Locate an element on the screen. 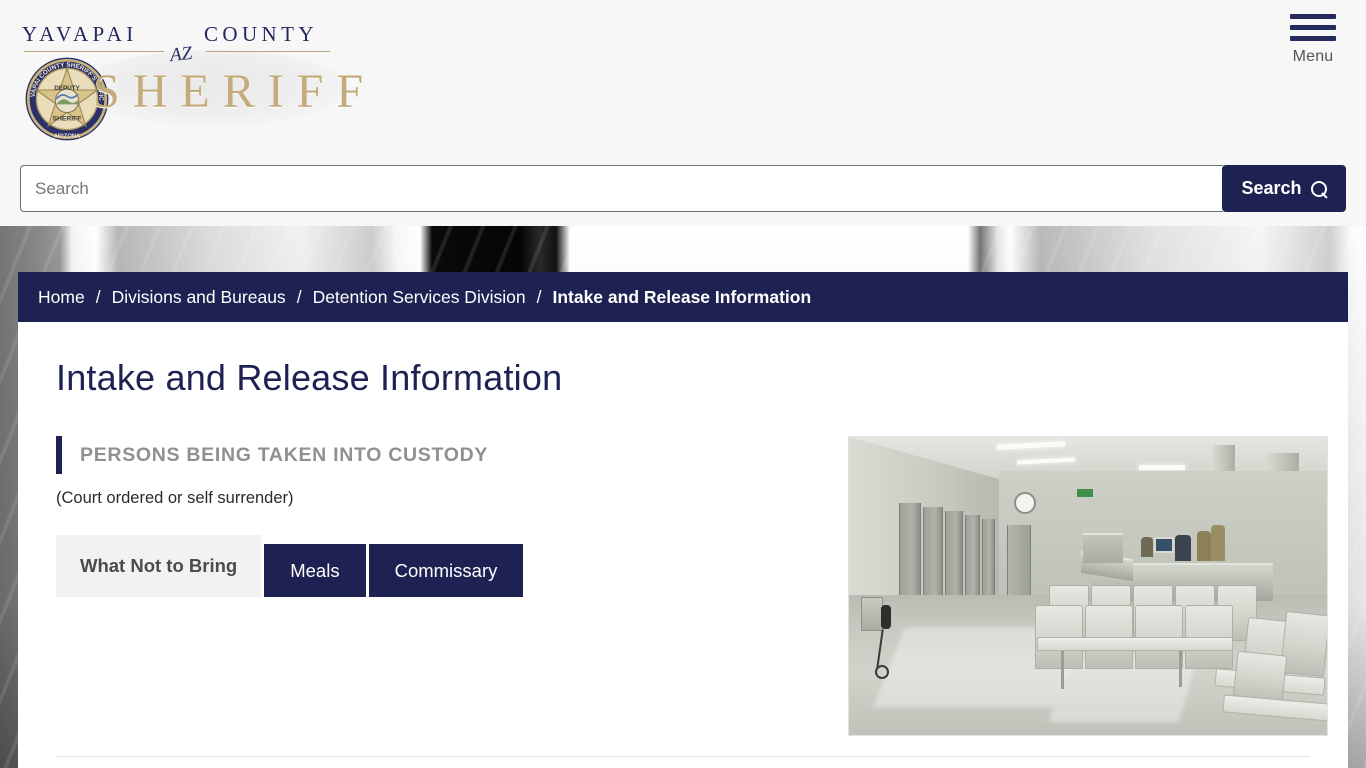  site-logo: YAVAPAI AZ COUNTY DEPUTY SHERIFF ARIZONA is located at coordinates (190, 74).